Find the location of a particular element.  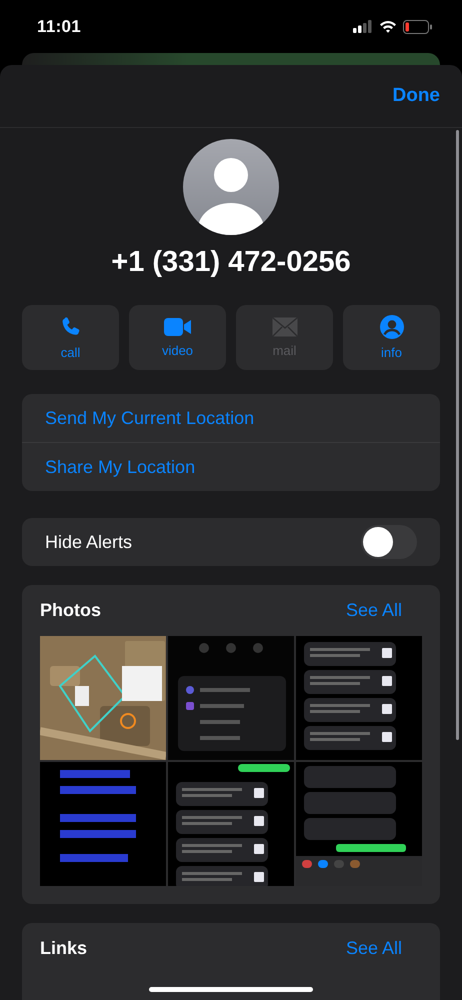

done-button: Done is located at coordinates (416, 96).